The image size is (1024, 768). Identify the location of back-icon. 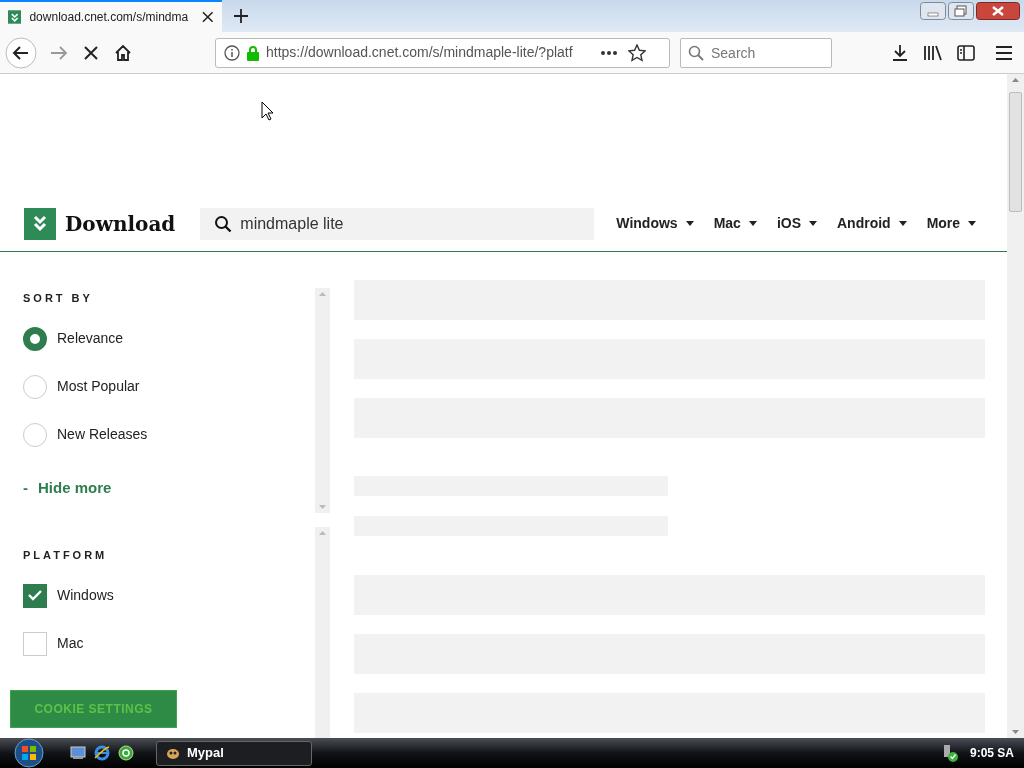
(21, 52).